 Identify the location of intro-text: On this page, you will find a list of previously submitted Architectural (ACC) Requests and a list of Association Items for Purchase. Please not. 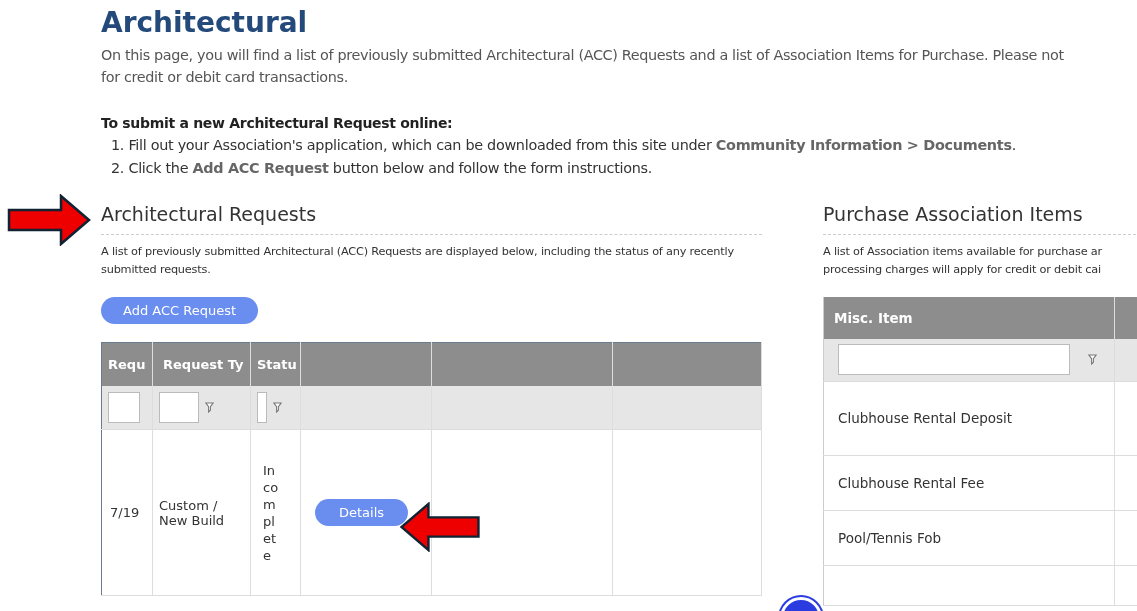
(583, 55).